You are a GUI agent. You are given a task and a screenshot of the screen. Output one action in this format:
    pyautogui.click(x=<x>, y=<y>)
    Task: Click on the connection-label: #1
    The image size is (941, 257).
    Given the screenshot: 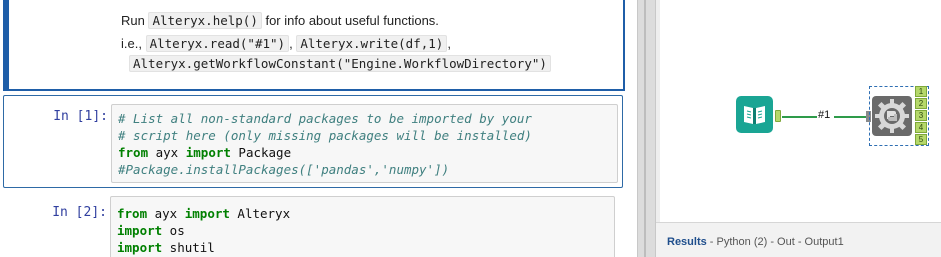 What is the action you would take?
    pyautogui.click(x=824, y=115)
    